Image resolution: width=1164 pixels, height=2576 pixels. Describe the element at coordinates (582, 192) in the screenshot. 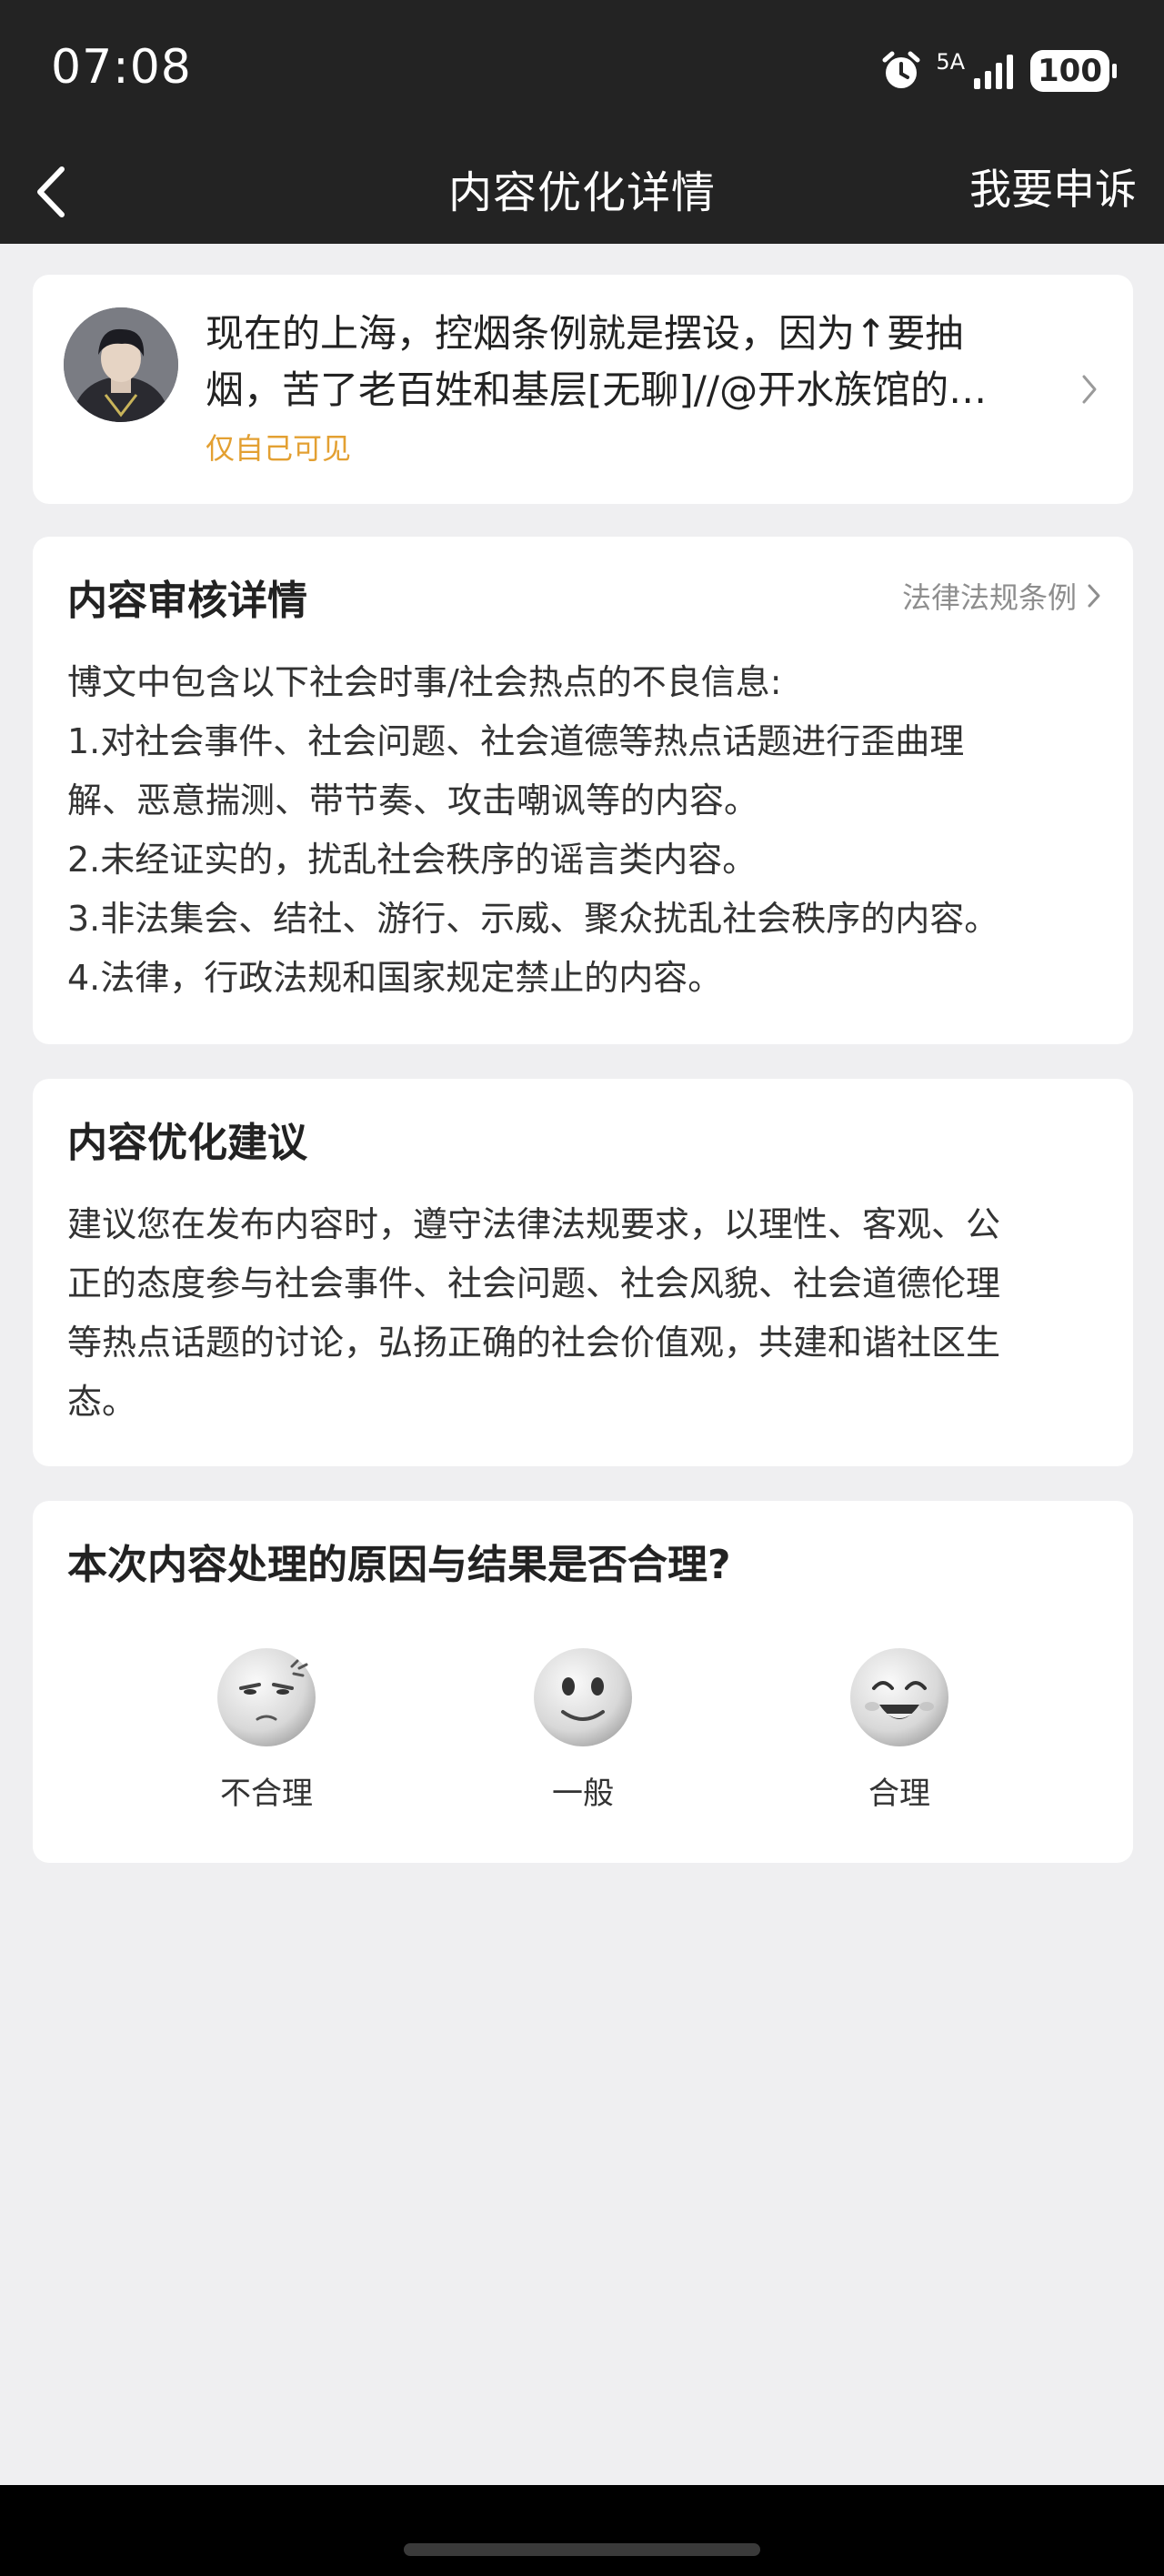

I see `nav-bar: 内容优化详情 我要申诉` at that location.